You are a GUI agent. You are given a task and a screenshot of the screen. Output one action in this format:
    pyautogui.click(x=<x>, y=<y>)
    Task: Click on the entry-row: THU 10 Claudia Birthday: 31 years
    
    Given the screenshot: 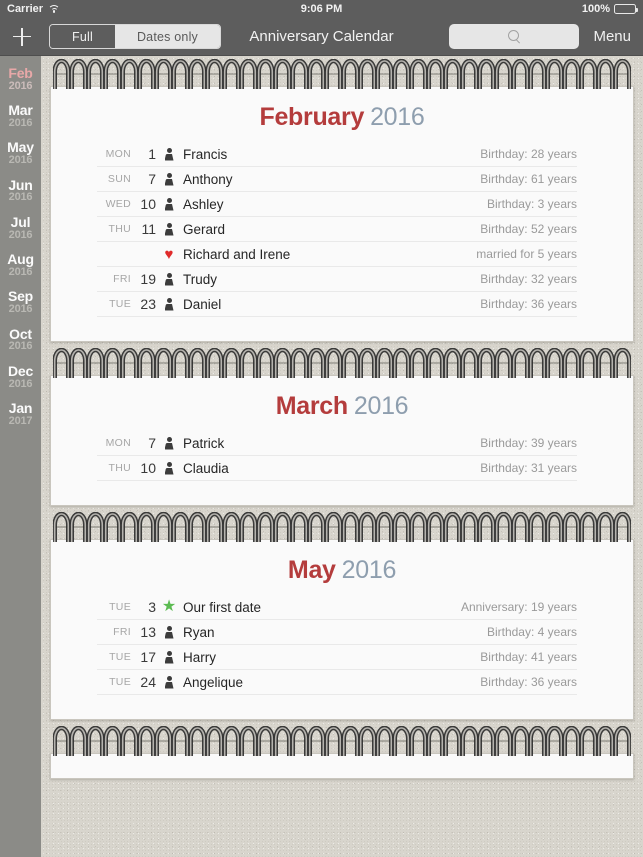 What is the action you would take?
    pyautogui.click(x=337, y=468)
    